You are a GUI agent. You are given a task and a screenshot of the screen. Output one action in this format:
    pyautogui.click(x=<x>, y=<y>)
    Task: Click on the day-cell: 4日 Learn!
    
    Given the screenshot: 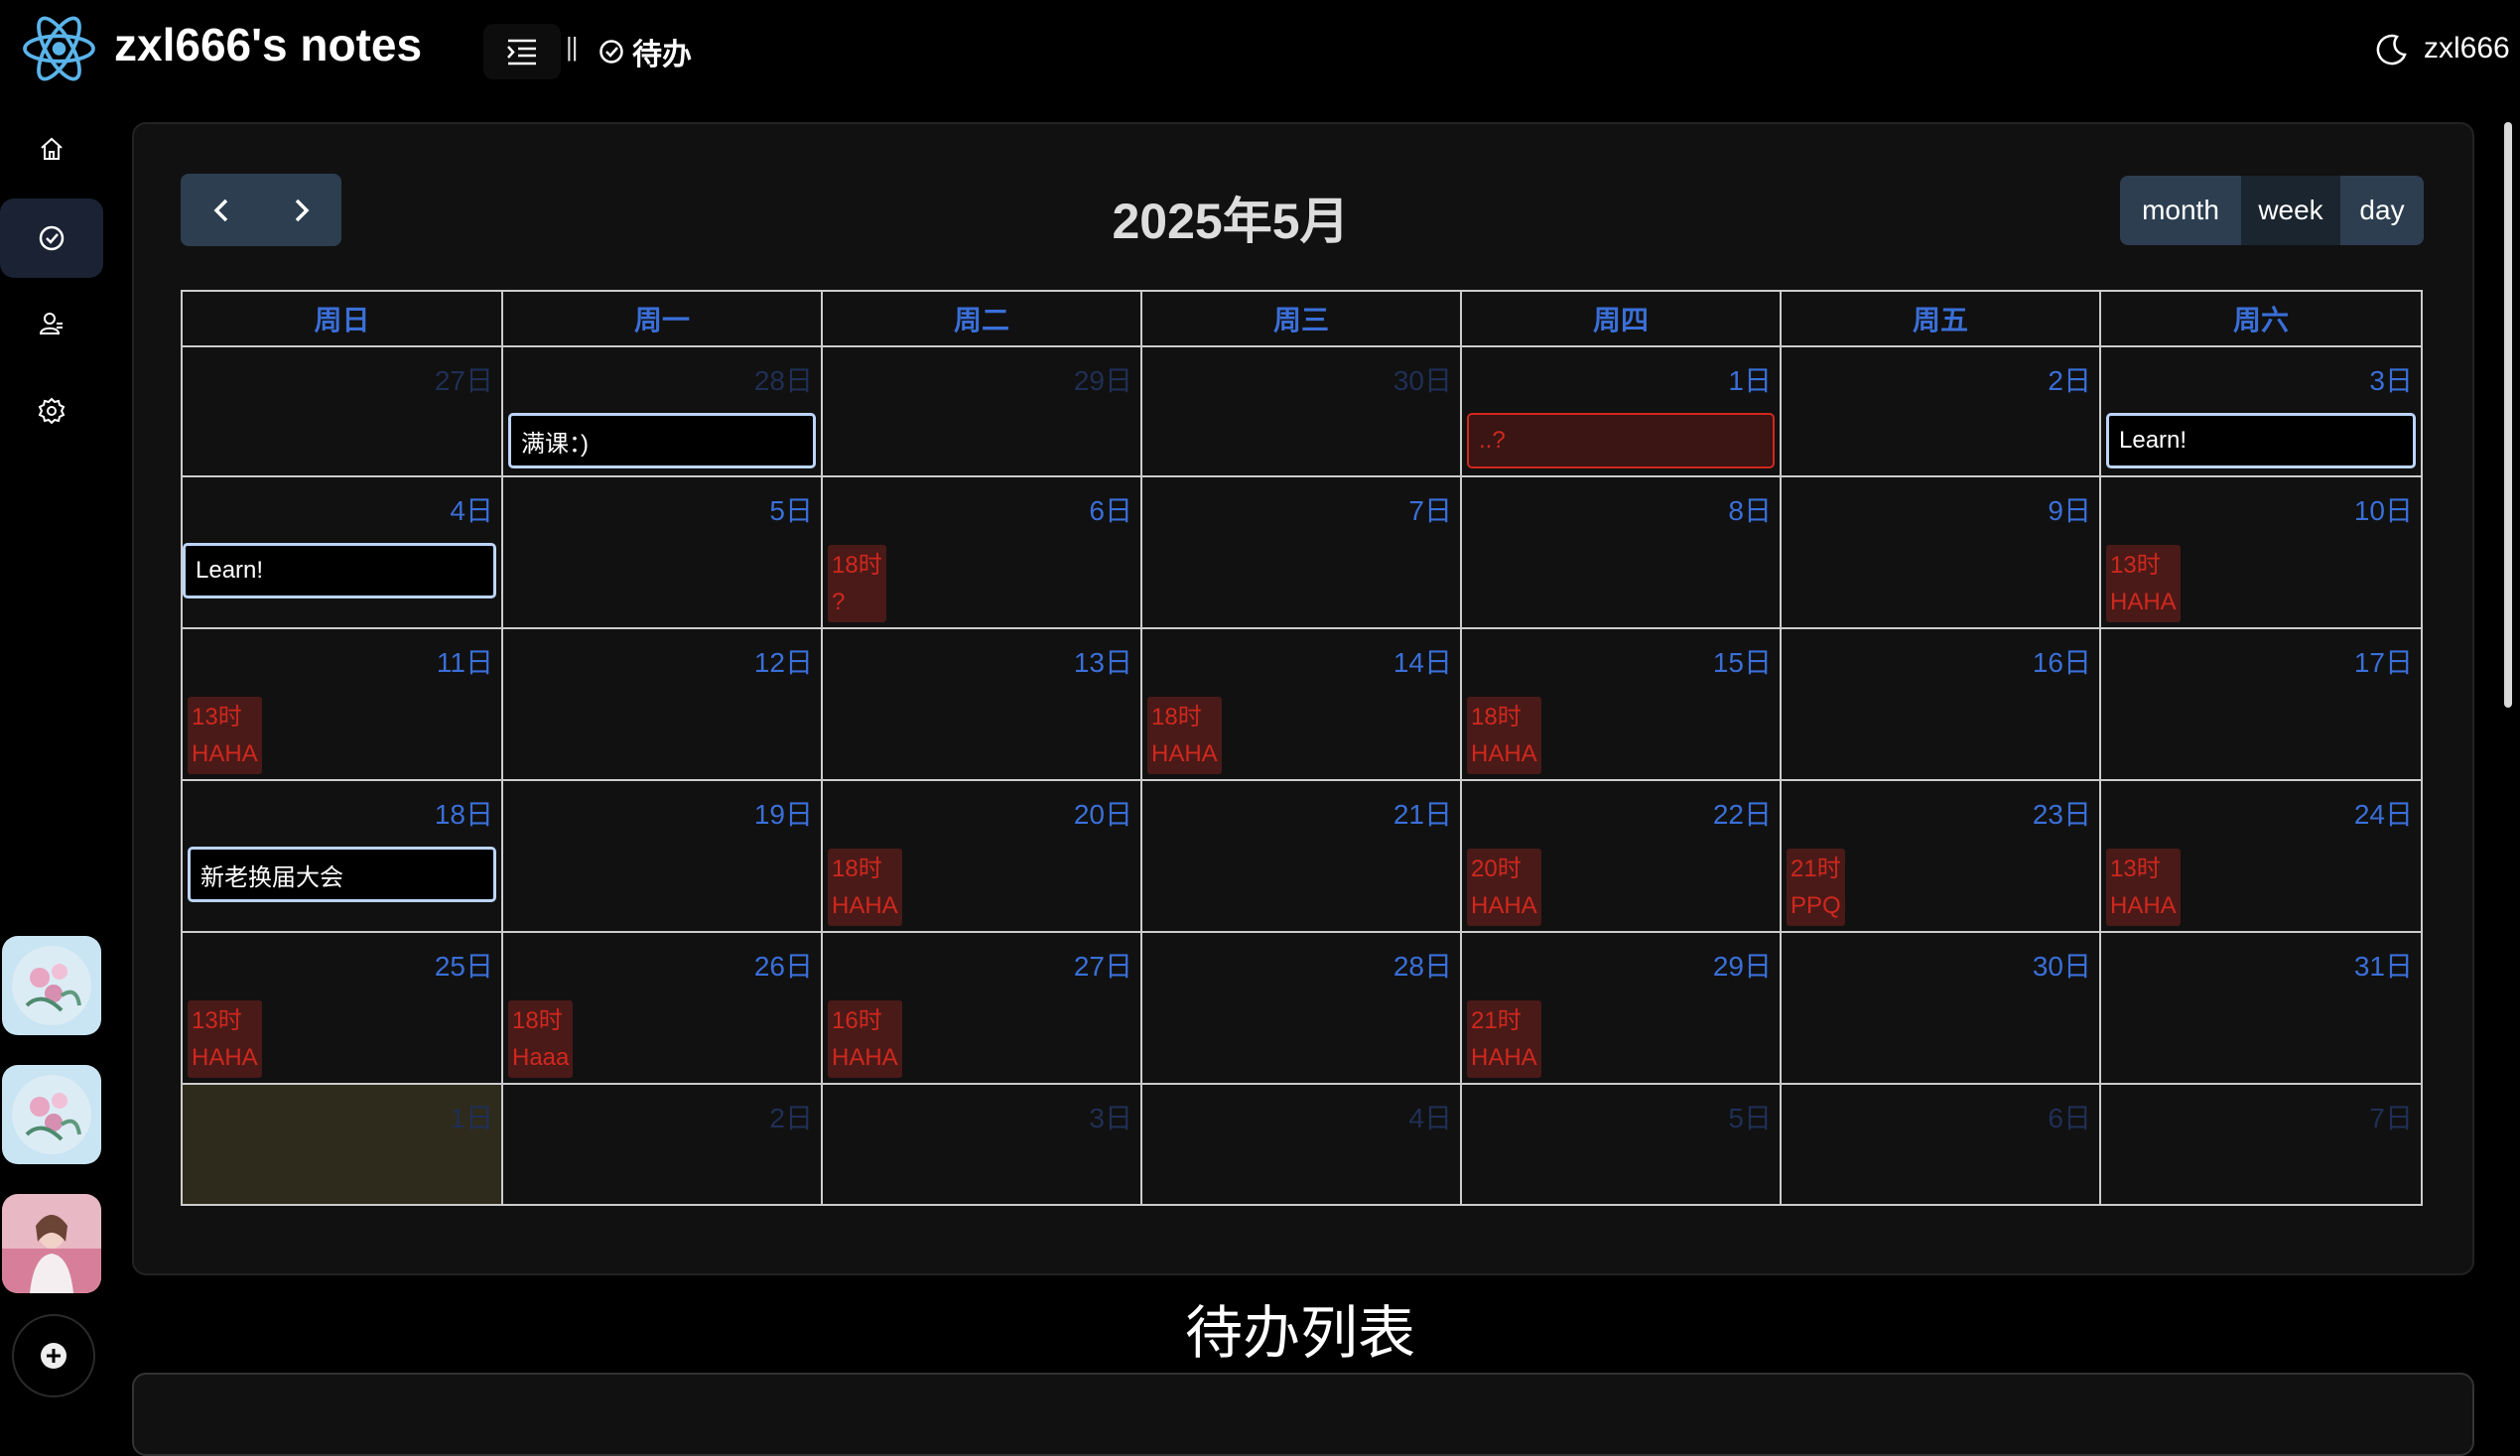 What is the action you would take?
    pyautogui.click(x=343, y=551)
    